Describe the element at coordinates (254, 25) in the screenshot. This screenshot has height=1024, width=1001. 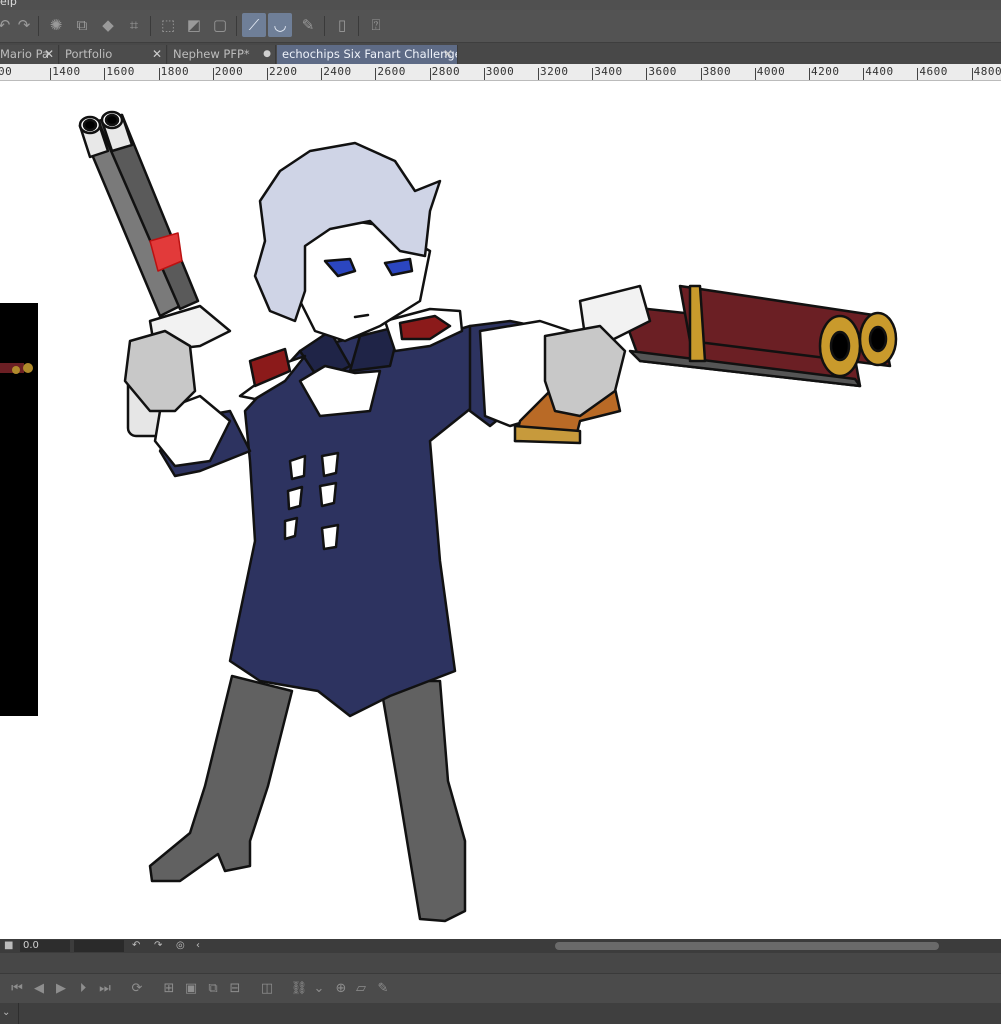
I see `ruler-snap-icon: ⟋` at that location.